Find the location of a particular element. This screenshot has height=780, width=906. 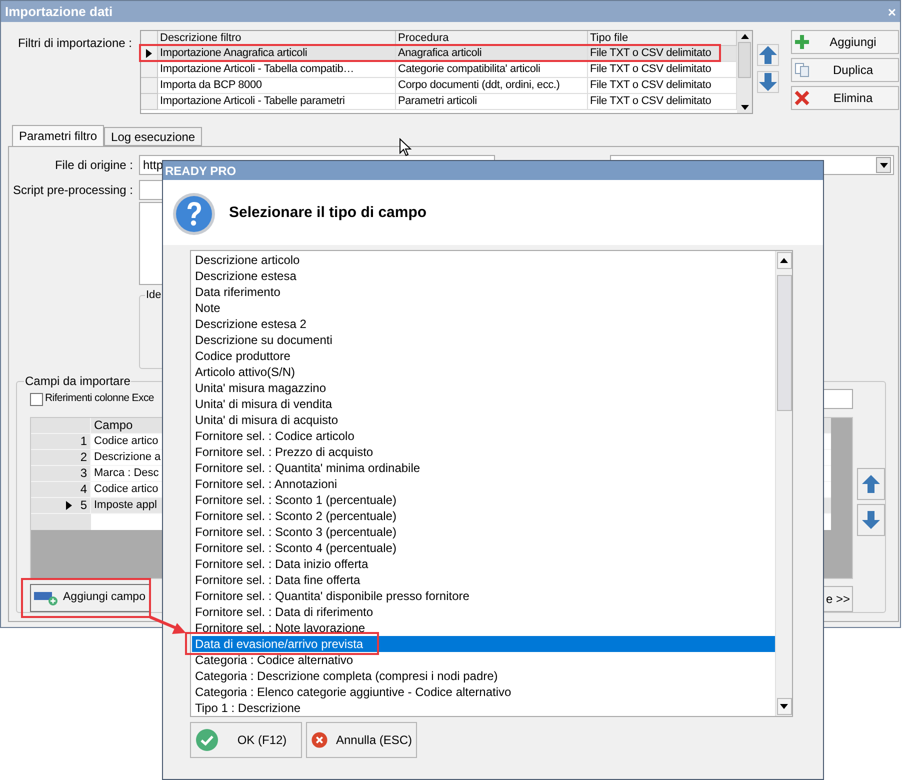

caret-down-icon is located at coordinates (784, 706).